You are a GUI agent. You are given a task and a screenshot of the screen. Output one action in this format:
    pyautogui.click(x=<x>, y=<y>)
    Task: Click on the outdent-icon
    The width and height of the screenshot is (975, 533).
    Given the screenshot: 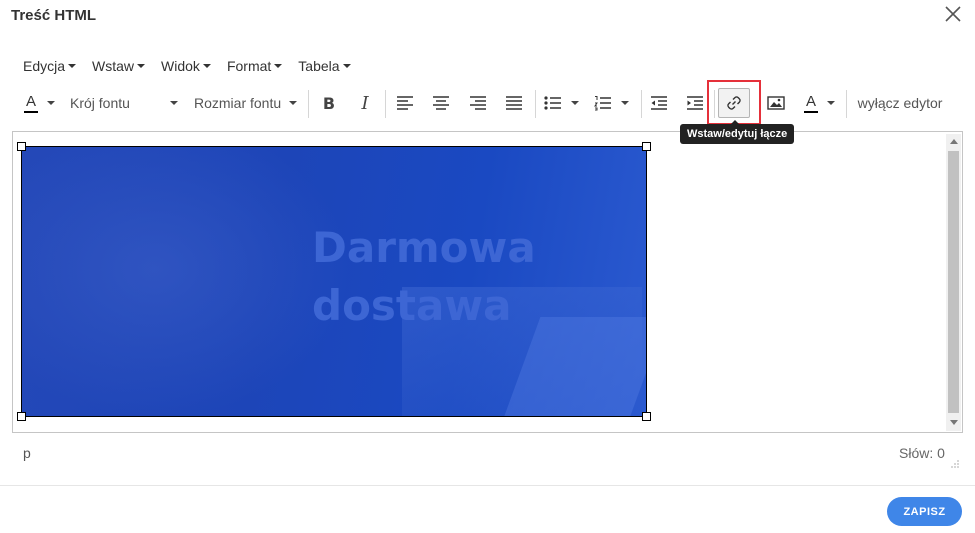 What is the action you would take?
    pyautogui.click(x=659, y=103)
    